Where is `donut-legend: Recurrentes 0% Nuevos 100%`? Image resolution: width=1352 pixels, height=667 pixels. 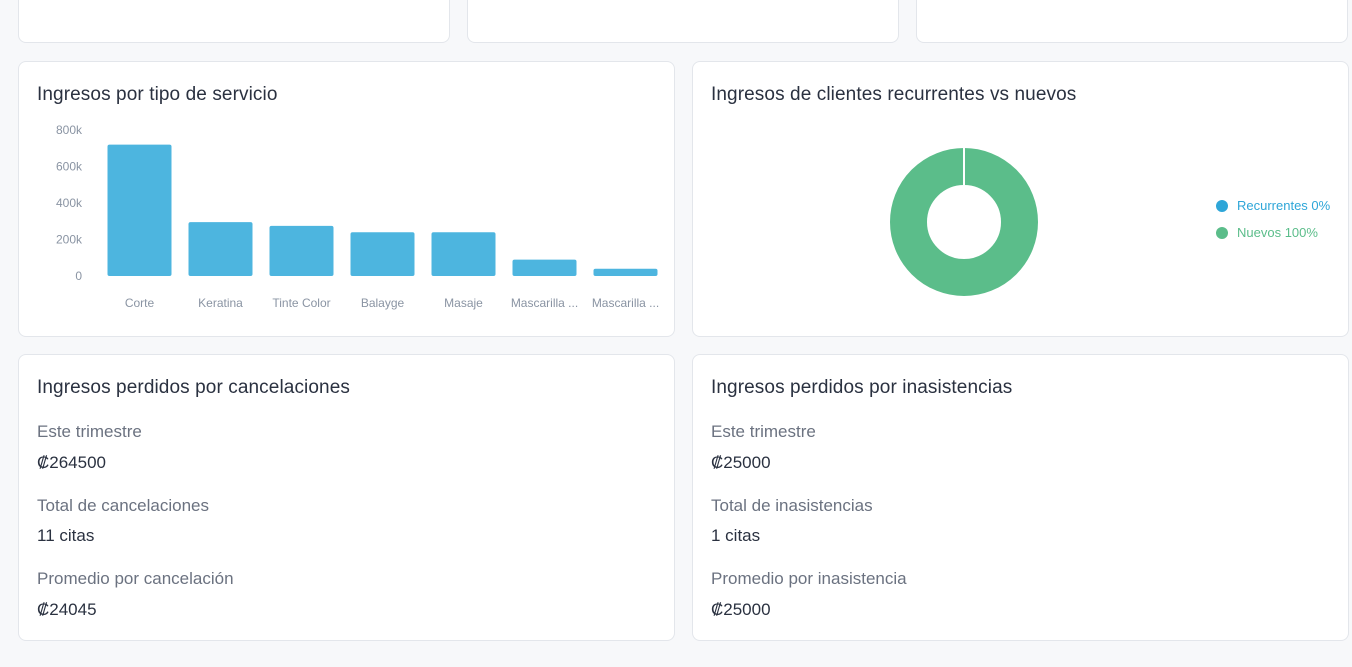 donut-legend: Recurrentes 0% Nuevos 100% is located at coordinates (1273, 219).